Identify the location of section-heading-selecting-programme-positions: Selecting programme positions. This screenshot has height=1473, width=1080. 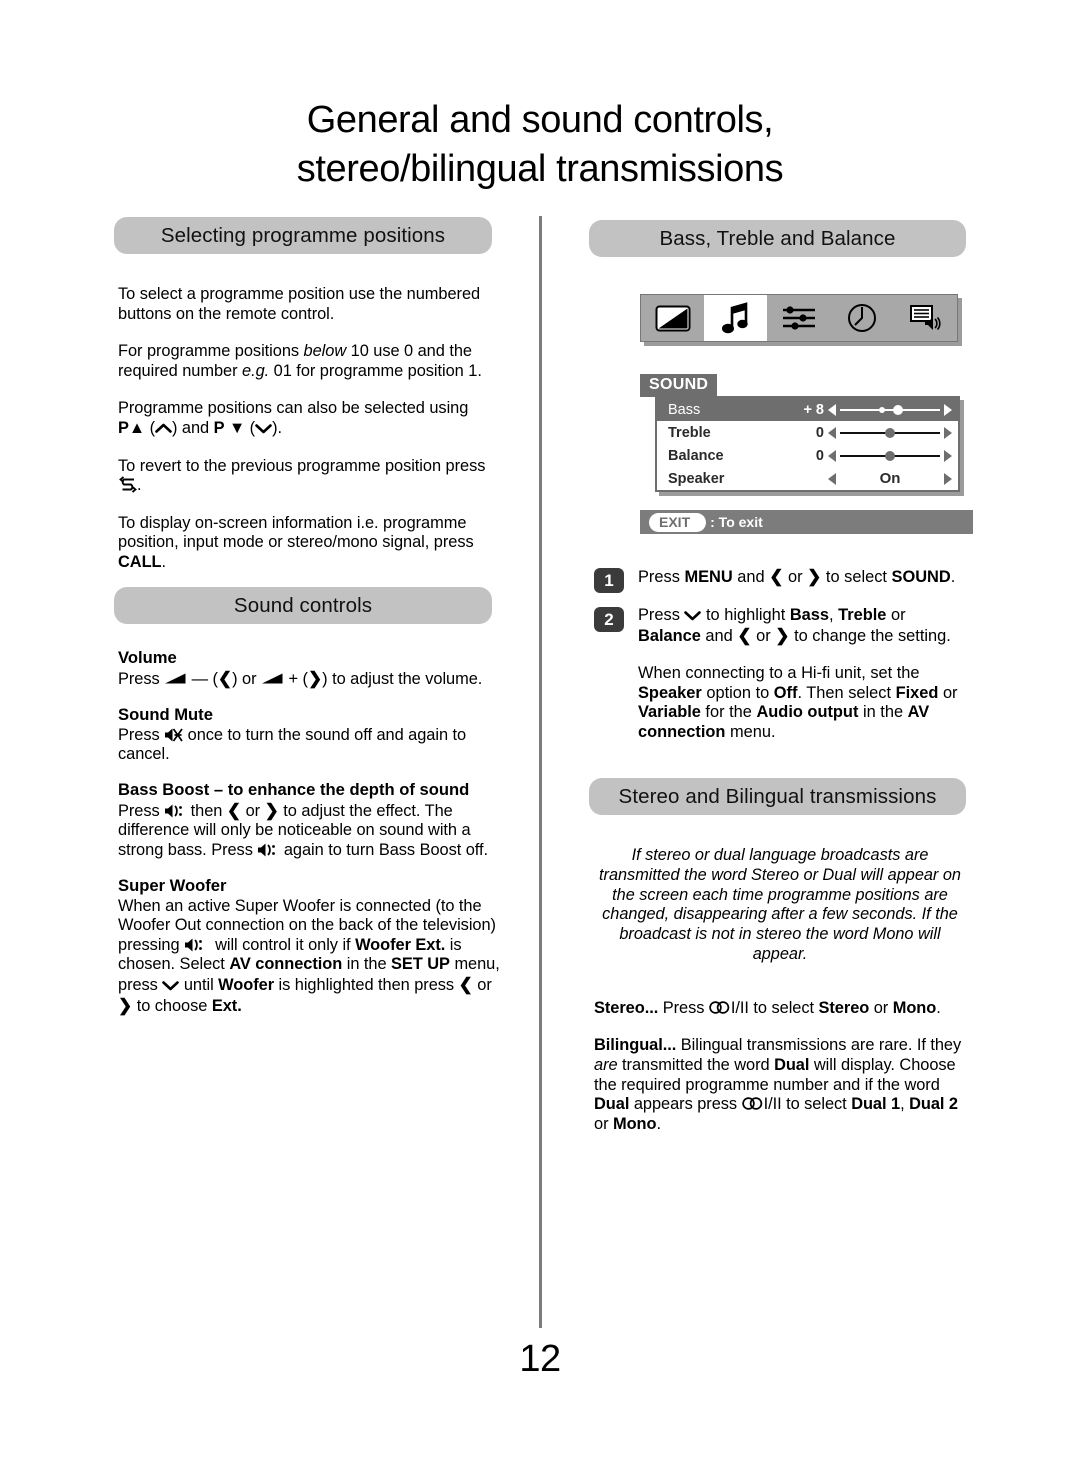
(303, 235).